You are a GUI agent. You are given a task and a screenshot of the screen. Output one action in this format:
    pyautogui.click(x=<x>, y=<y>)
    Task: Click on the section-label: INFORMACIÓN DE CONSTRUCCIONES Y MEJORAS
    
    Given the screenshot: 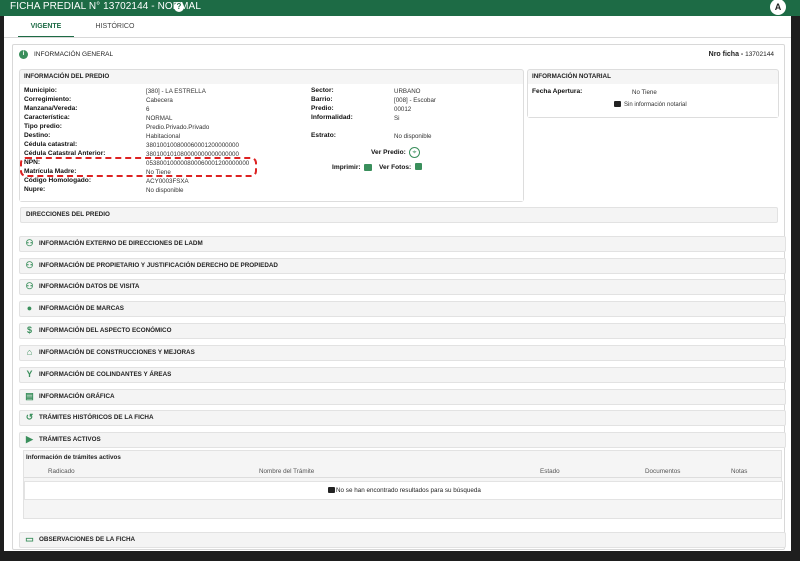 What is the action you would take?
    pyautogui.click(x=117, y=352)
    